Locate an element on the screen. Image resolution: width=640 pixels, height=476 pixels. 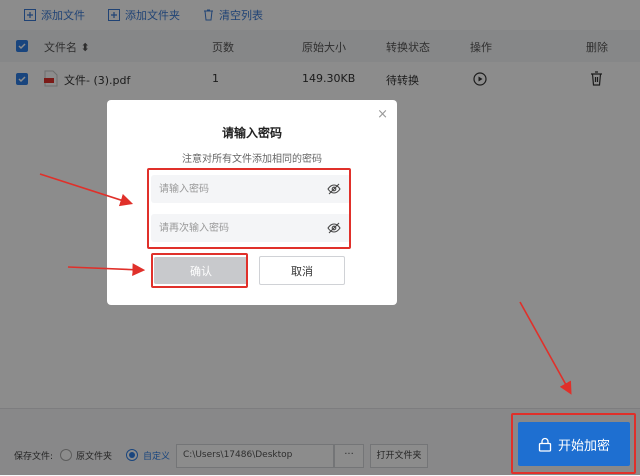
arrow-to-password-fields is located at coordinates (86, 190).